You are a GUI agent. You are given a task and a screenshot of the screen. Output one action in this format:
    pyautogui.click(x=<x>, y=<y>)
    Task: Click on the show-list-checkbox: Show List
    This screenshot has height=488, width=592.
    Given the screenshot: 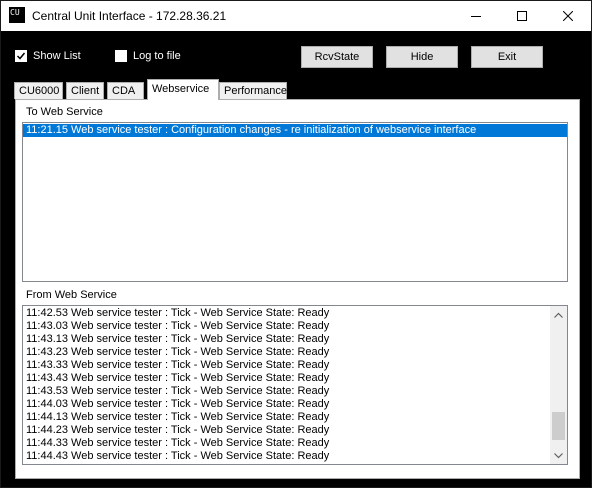 What is the action you would take?
    pyautogui.click(x=48, y=56)
    